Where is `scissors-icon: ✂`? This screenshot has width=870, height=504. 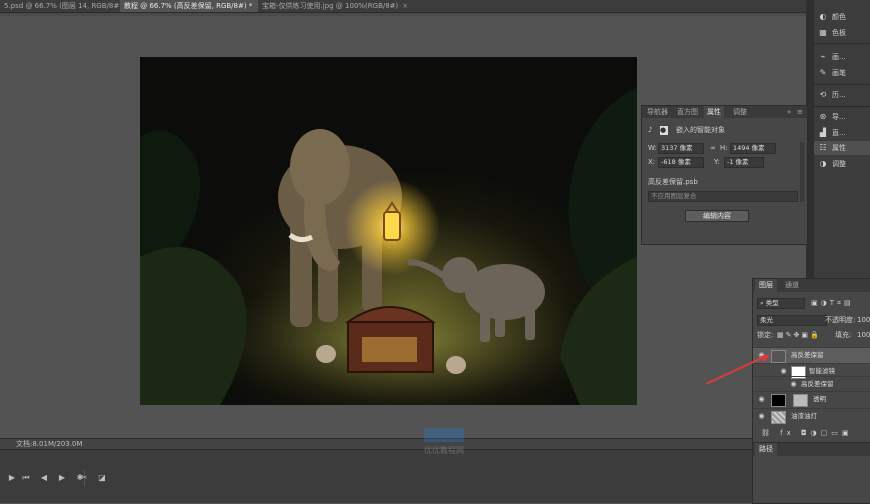 scissors-icon: ✂ is located at coordinates (84, 478).